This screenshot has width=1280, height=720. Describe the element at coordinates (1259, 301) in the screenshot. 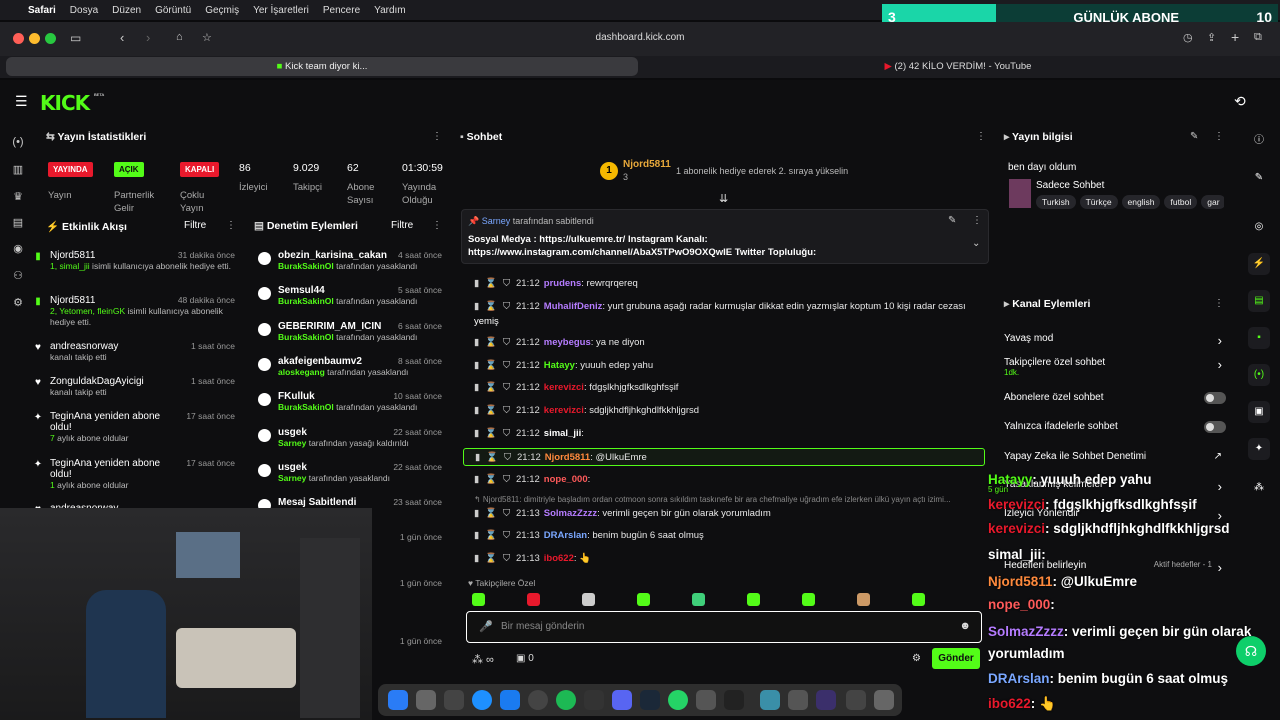

I see `right-doc-icon: ▤` at that location.